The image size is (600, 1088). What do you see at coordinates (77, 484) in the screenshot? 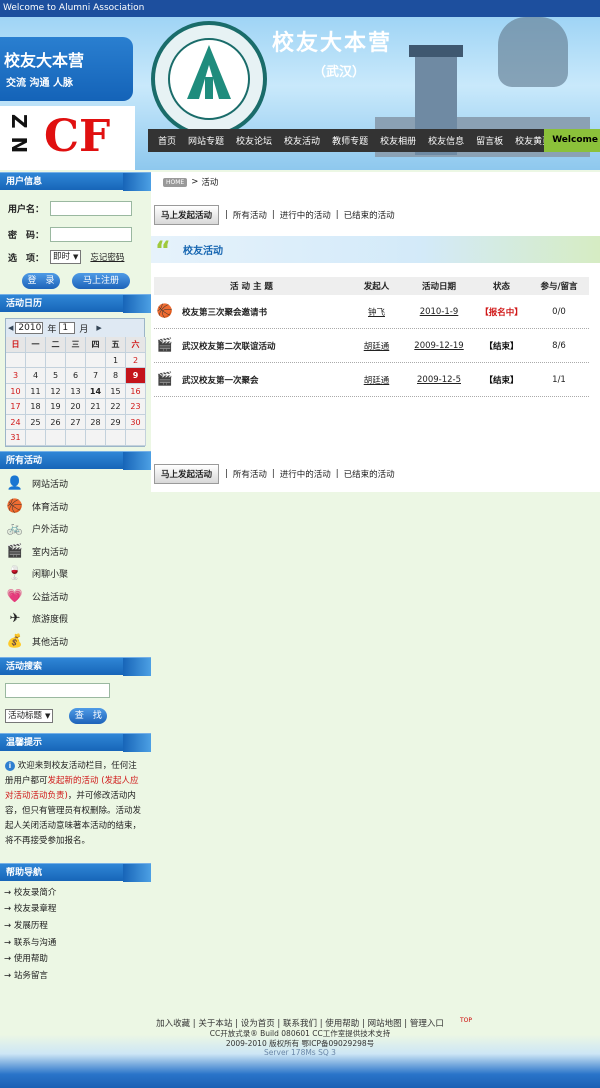
I see `activity-category-0: 👤 网站活动` at bounding box center [77, 484].